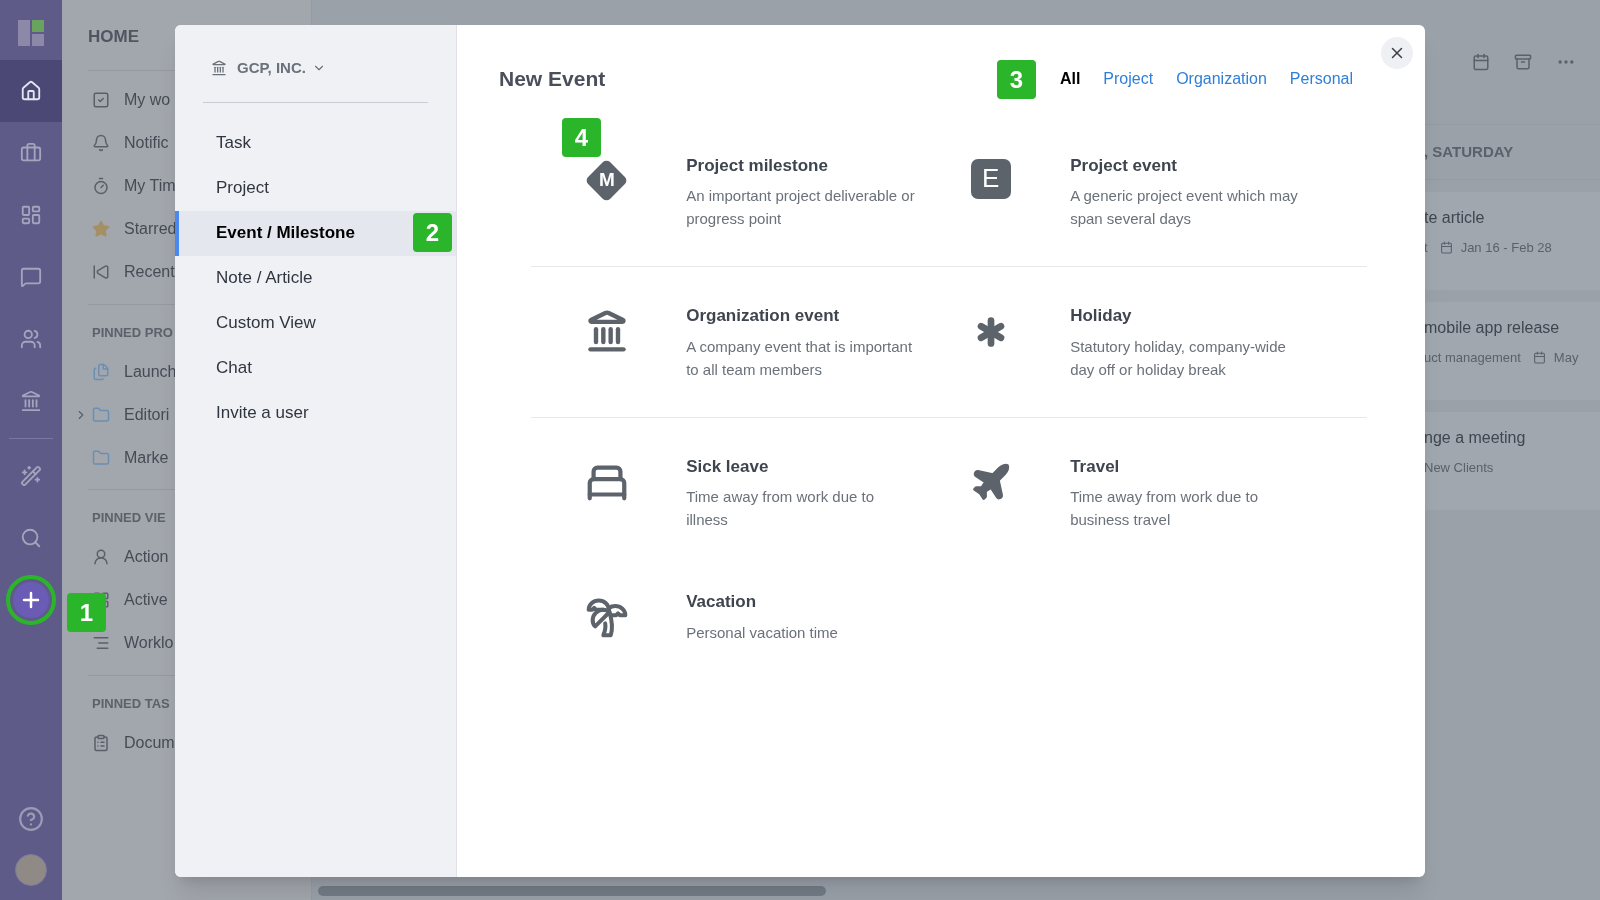  I want to click on briefcase-icon, so click(31, 153).